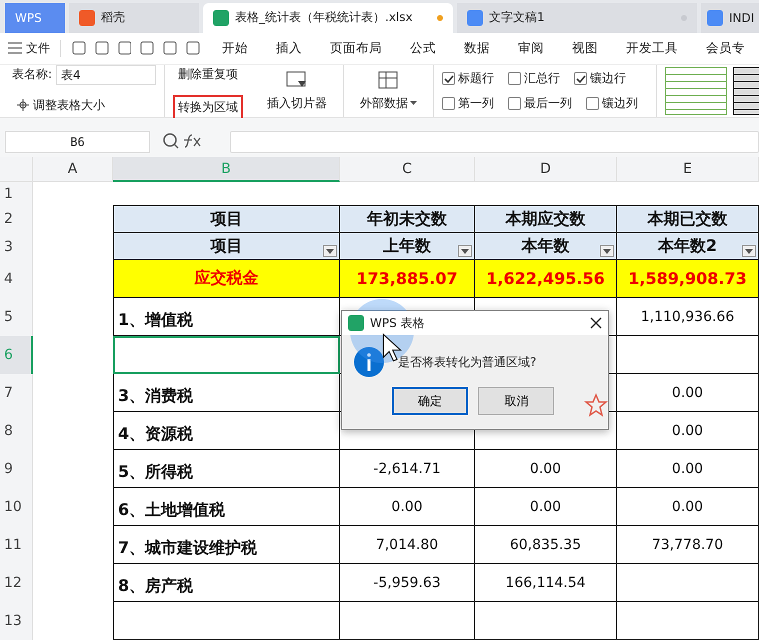  I want to click on table-cell: -5,959.63, so click(407, 583).